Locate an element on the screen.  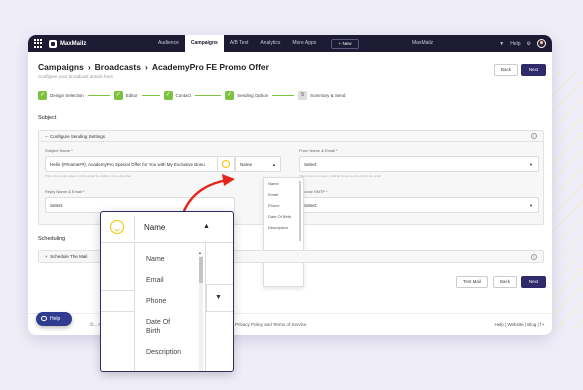
minus-icon: − is located at coordinates (46, 136).